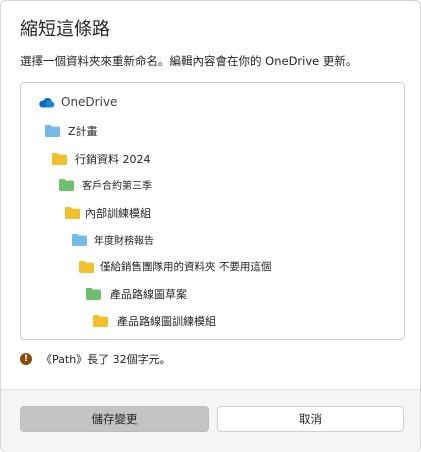 This screenshot has width=421, height=452. Describe the element at coordinates (65, 29) in the screenshot. I see `dialog-title: 縮短這條路` at that location.